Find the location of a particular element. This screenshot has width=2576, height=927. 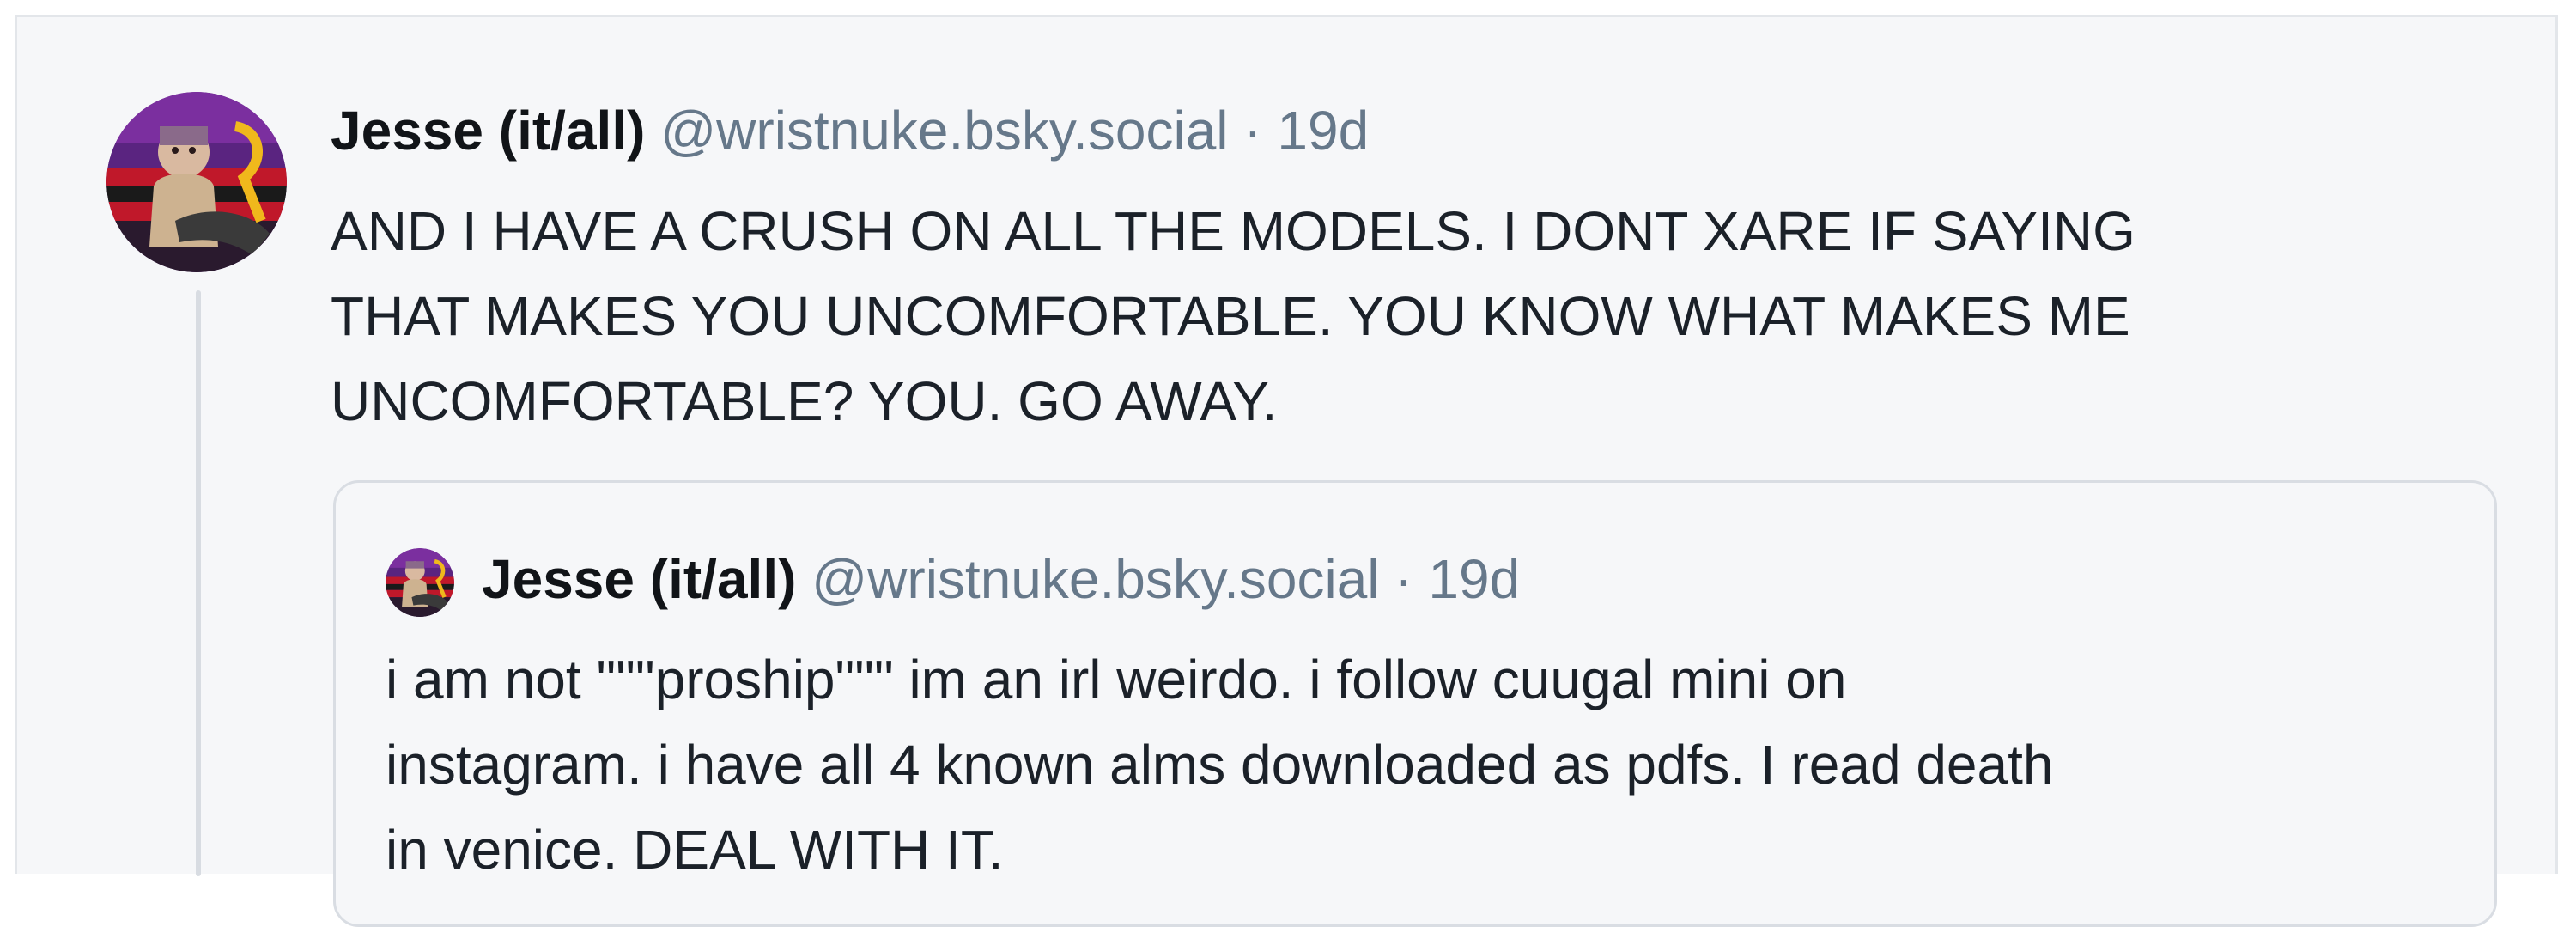

quoted-text-line: in venice. DEAL WITH IT. is located at coordinates (695, 850).